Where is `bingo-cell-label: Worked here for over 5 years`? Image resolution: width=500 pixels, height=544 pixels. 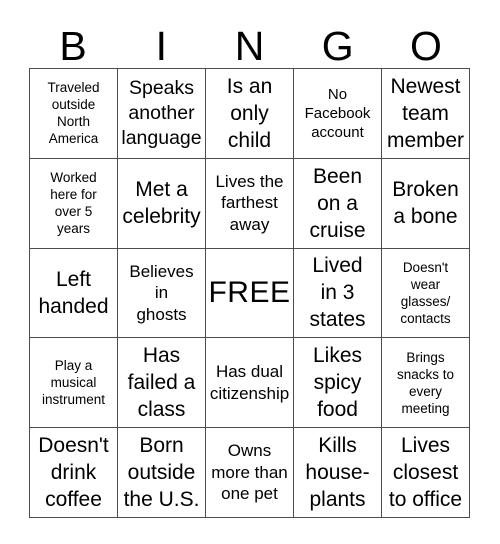 bingo-cell-label: Worked here for over 5 years is located at coordinates (73, 203).